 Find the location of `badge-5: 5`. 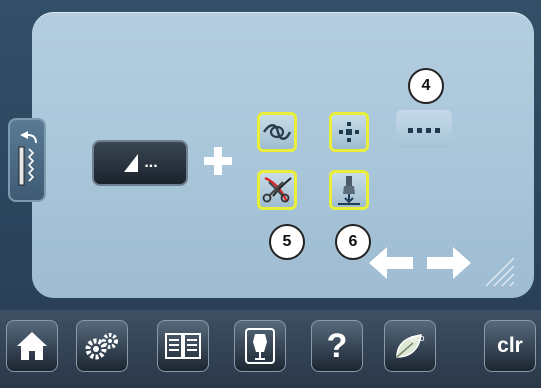

badge-5: 5 is located at coordinates (287, 242).